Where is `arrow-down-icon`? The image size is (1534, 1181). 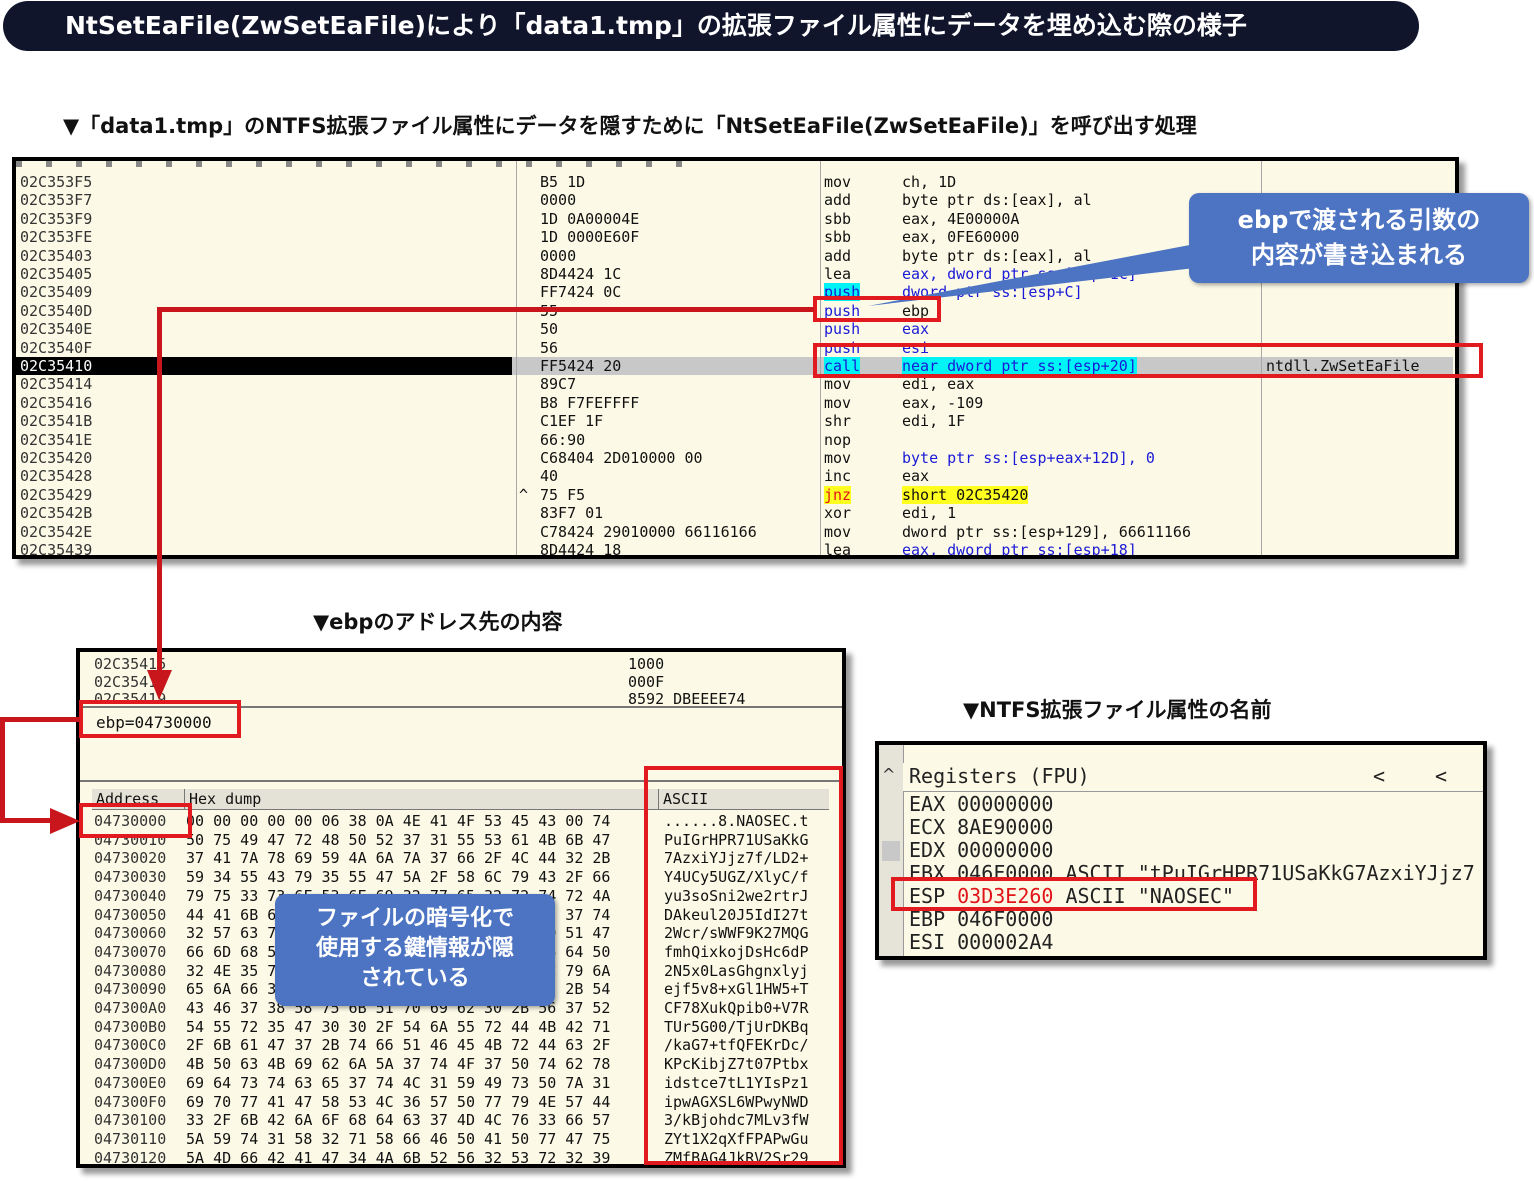 arrow-down-icon is located at coordinates (159, 685).